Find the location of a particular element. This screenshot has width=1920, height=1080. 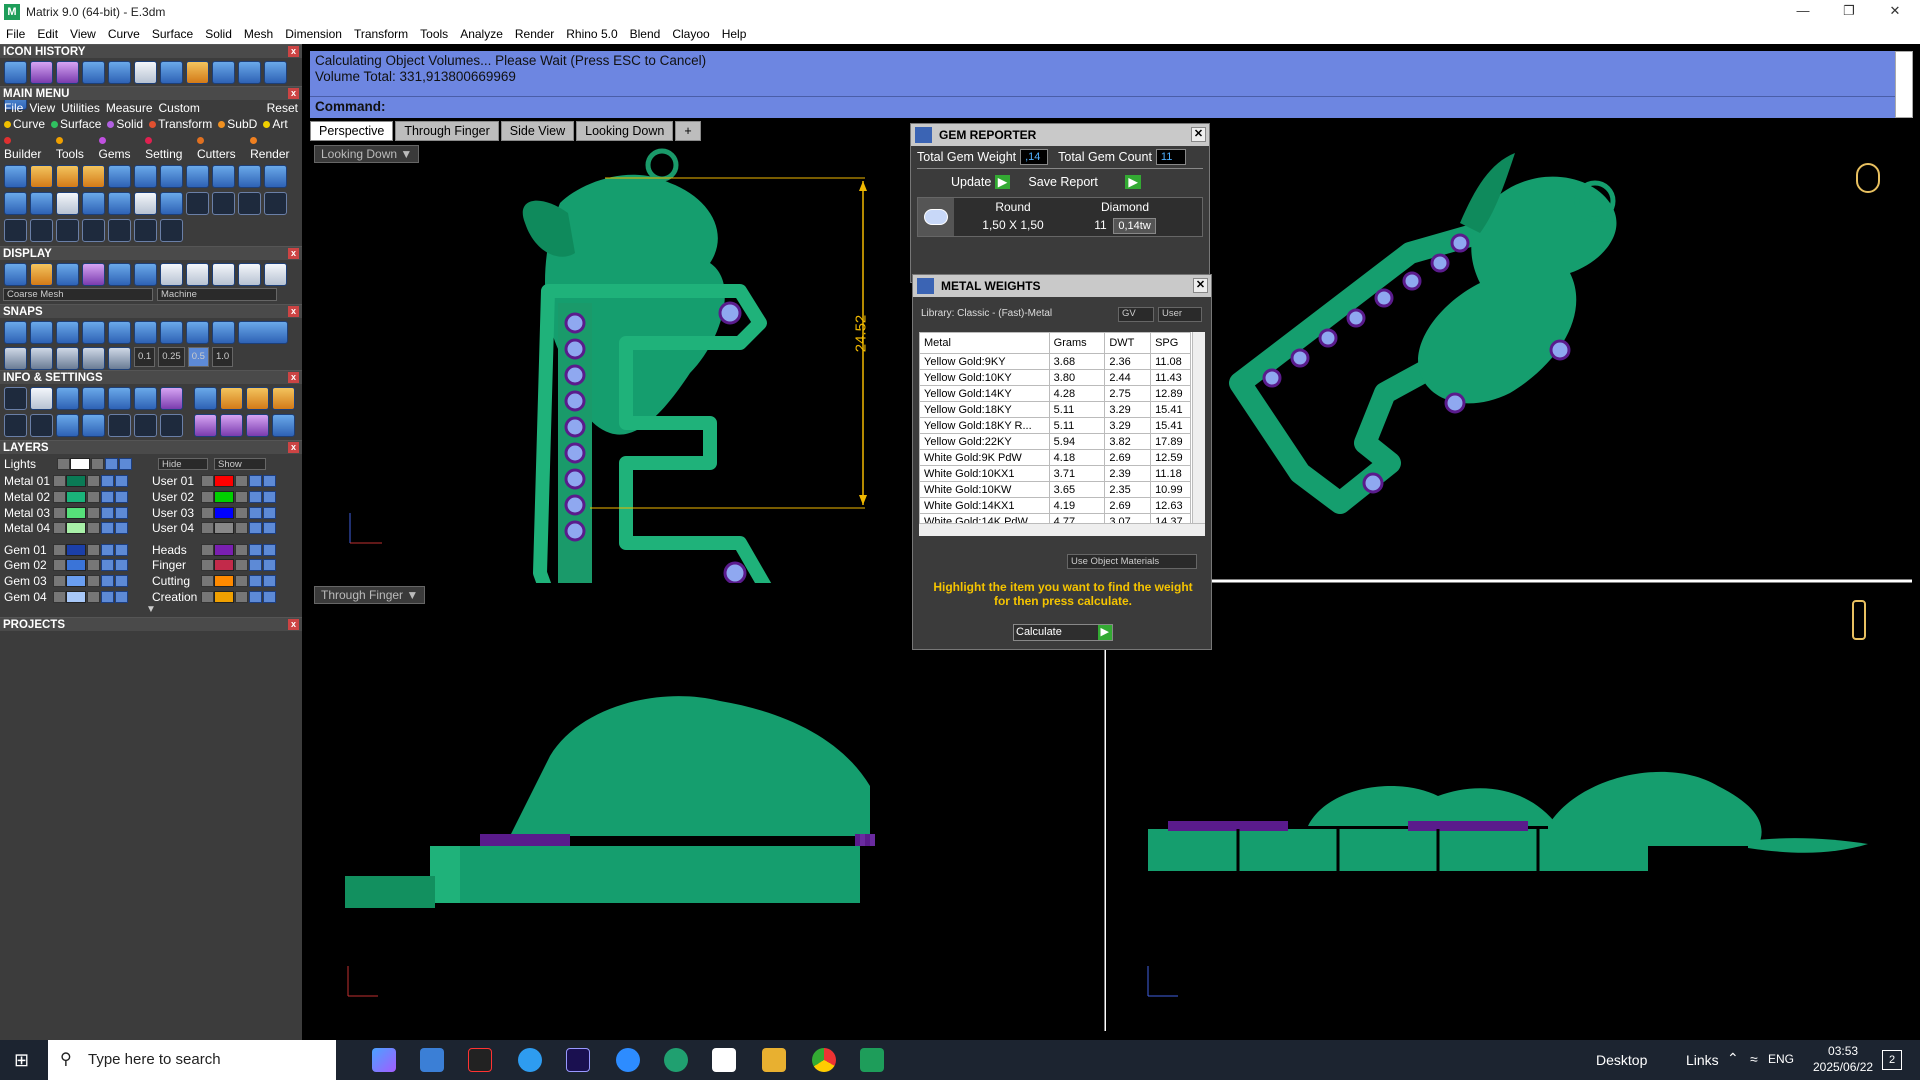

tab-looking-down: Looking Down is located at coordinates (625, 131).